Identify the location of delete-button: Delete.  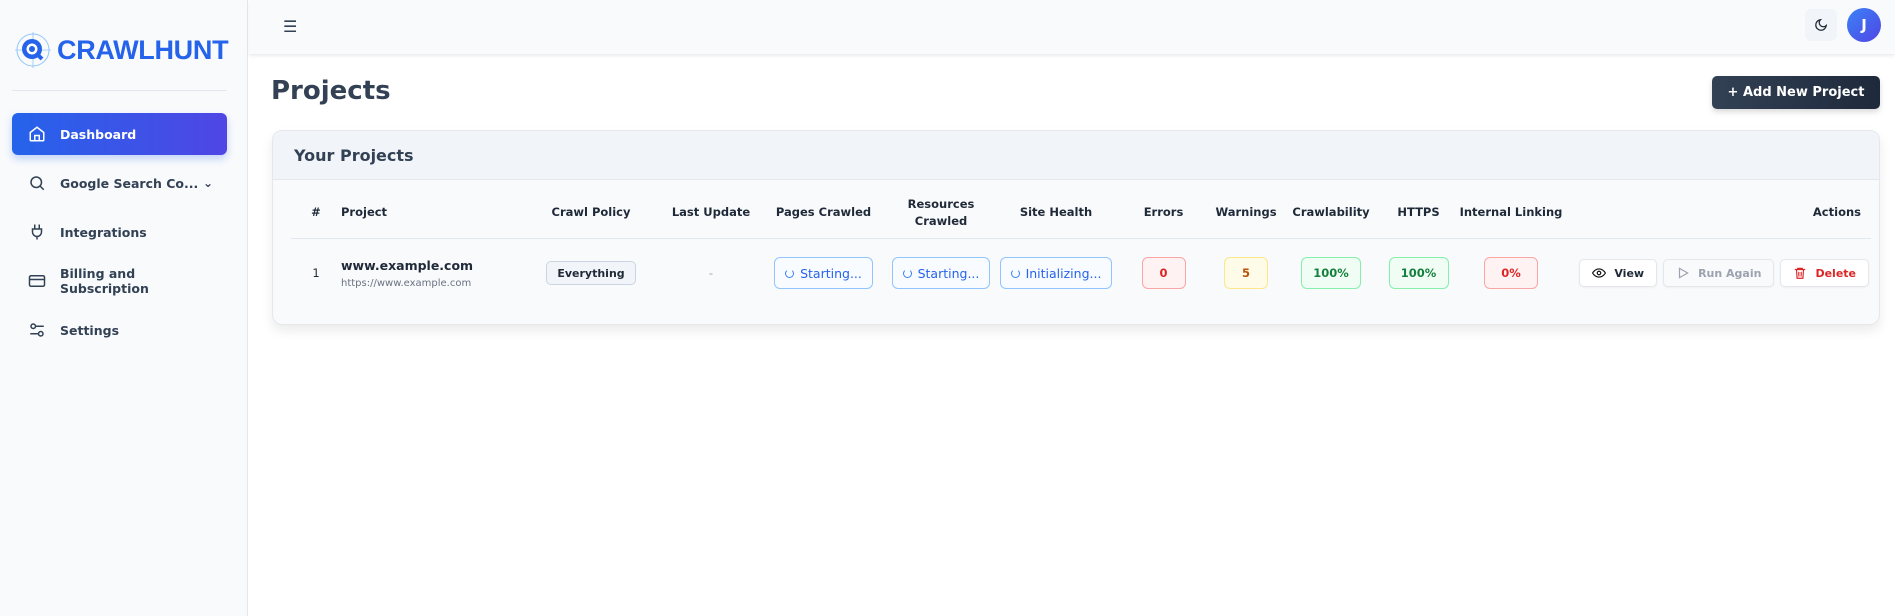
(1824, 273).